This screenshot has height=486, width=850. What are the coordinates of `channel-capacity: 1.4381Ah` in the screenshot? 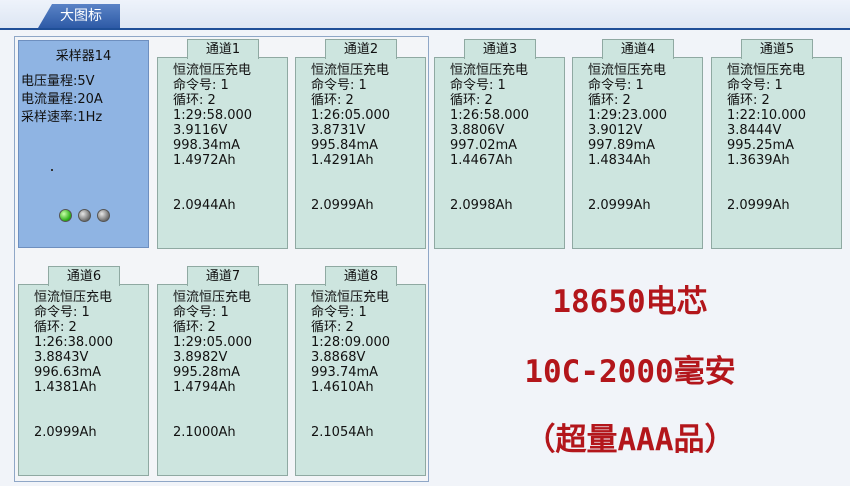 It's located at (65, 387).